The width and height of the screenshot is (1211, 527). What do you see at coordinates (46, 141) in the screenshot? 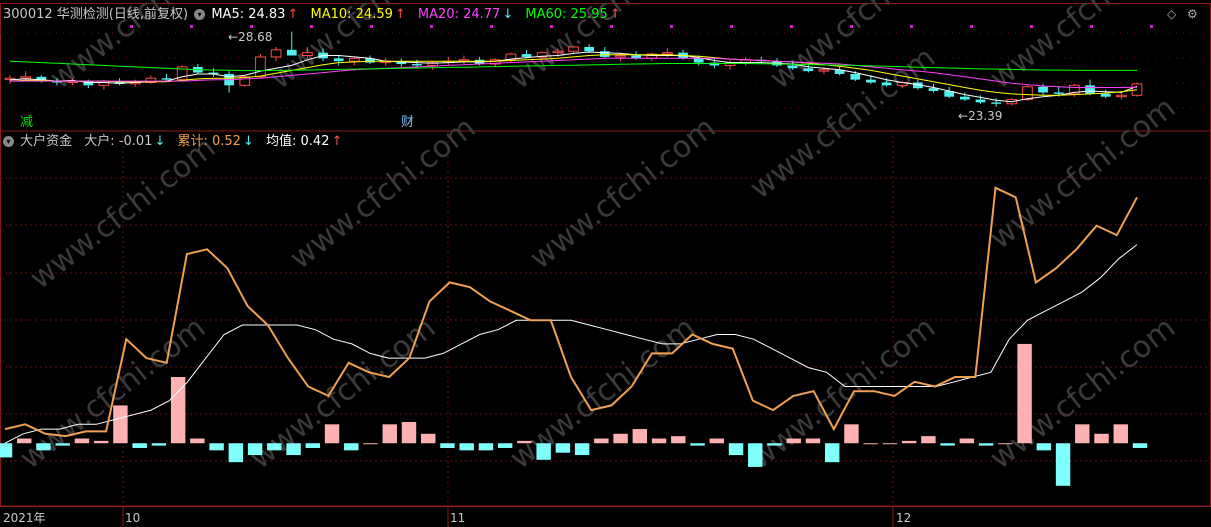
I see `indicator-title: 大户资金` at bounding box center [46, 141].